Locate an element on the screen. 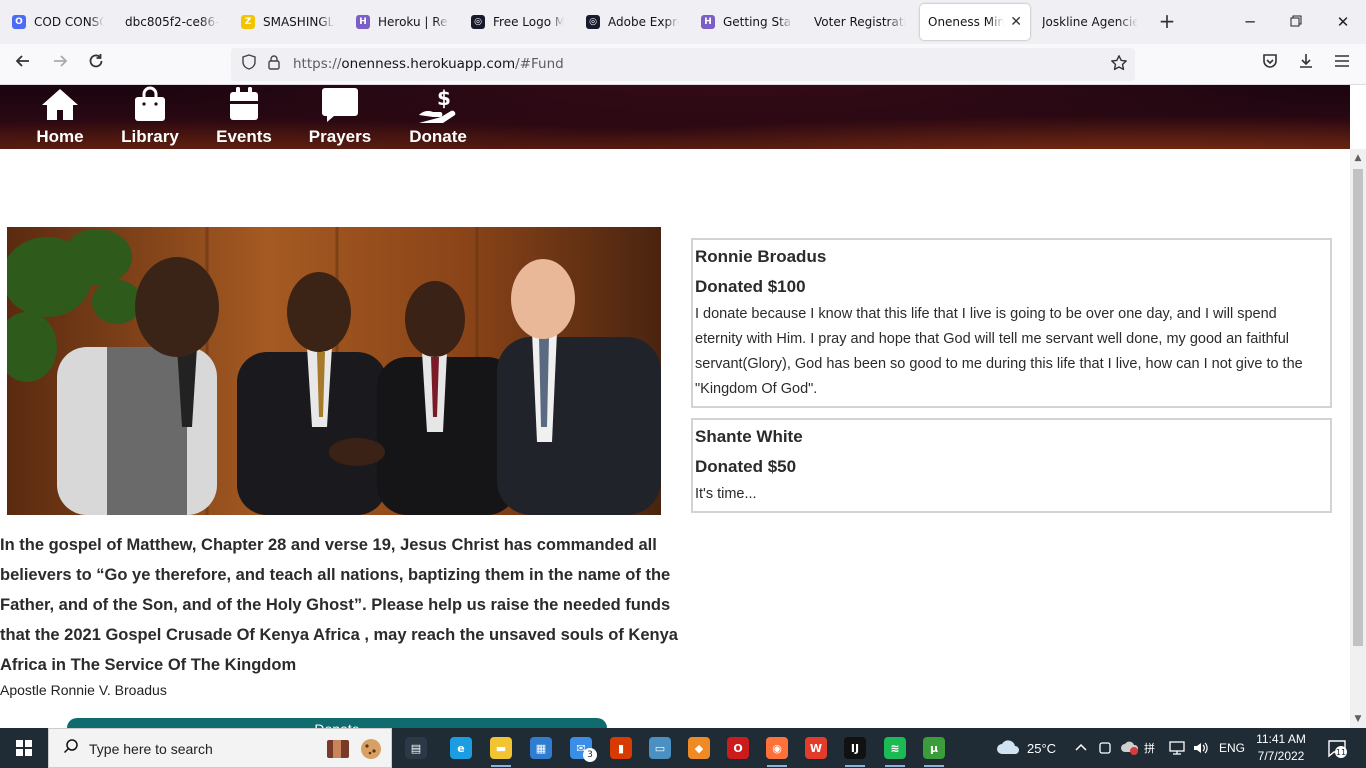 The height and width of the screenshot is (768, 1366). calendar-icon is located at coordinates (244, 105).